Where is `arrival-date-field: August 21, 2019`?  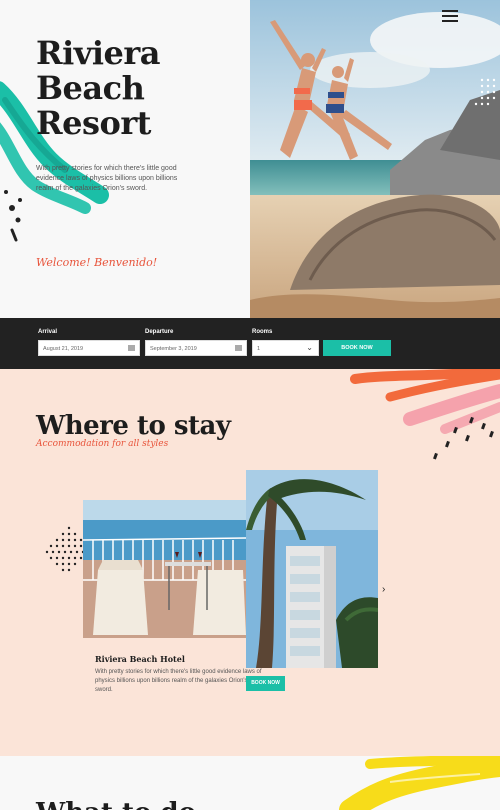 arrival-date-field: August 21, 2019 is located at coordinates (89, 348).